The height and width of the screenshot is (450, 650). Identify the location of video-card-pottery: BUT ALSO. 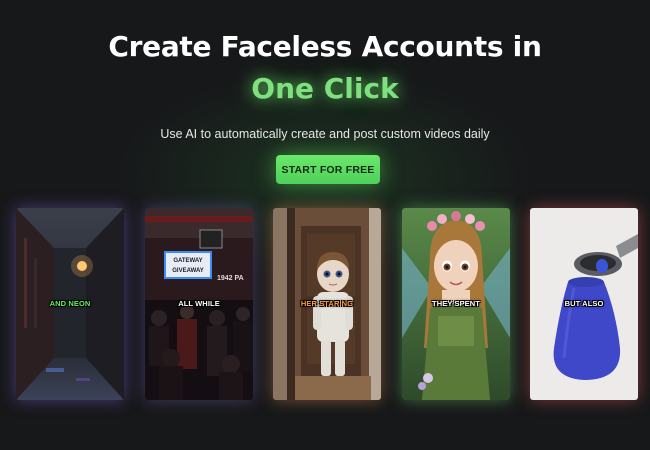
(584, 304).